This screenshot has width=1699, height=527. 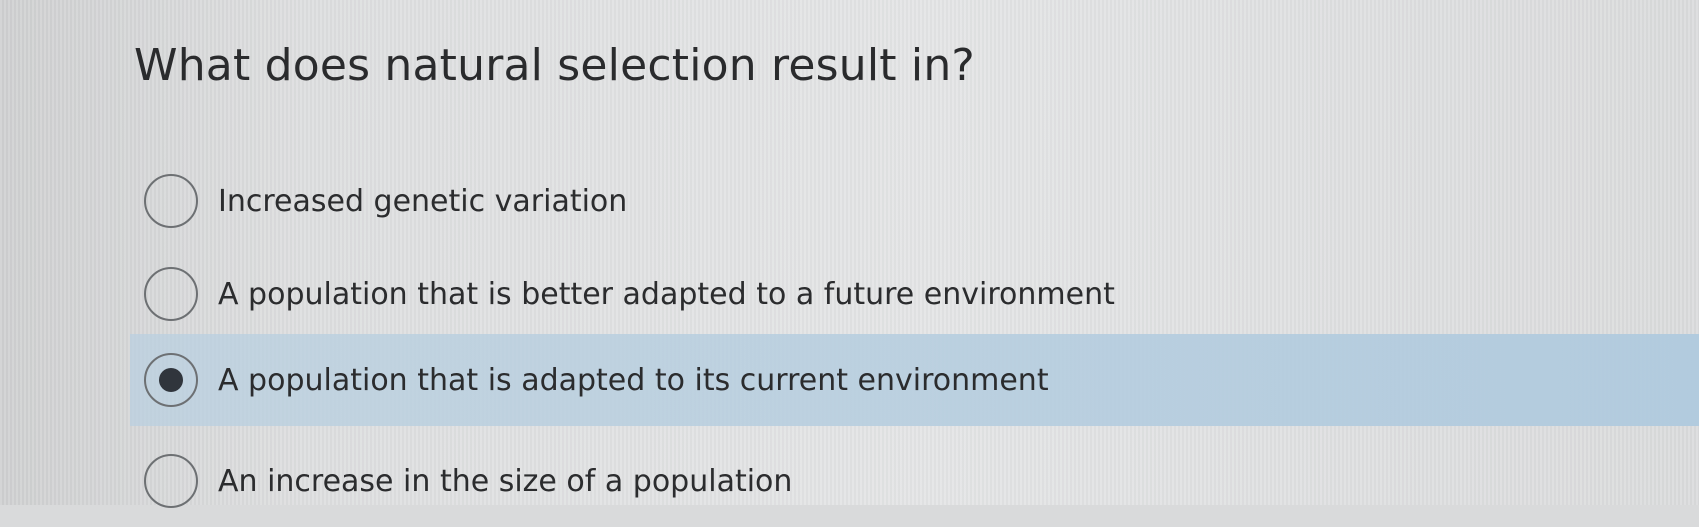 What do you see at coordinates (505, 481) in the screenshot?
I see `answer-option-label: An increase in the size of a population` at bounding box center [505, 481].